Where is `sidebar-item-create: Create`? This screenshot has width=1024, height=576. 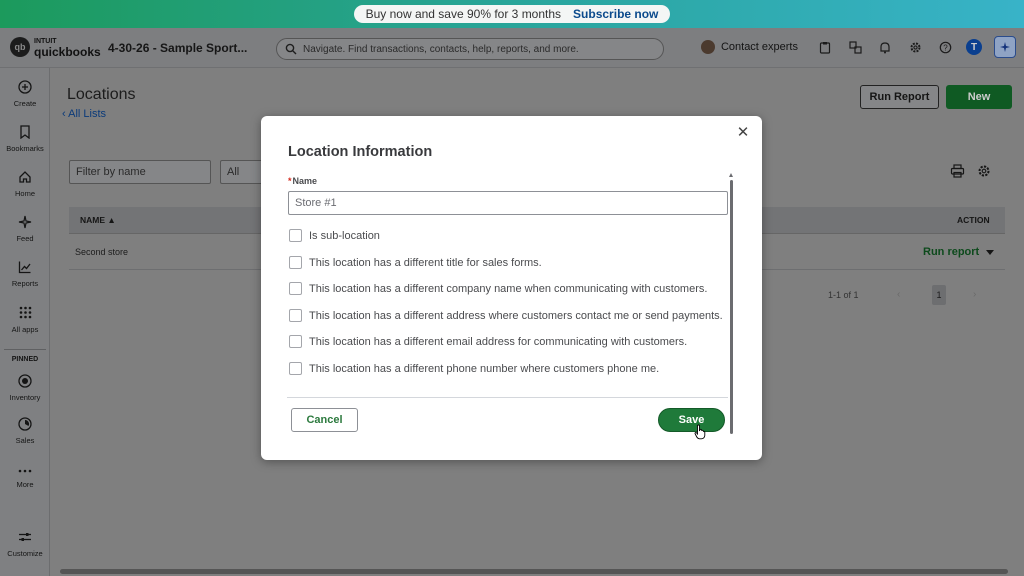 sidebar-item-create: Create is located at coordinates (25, 94).